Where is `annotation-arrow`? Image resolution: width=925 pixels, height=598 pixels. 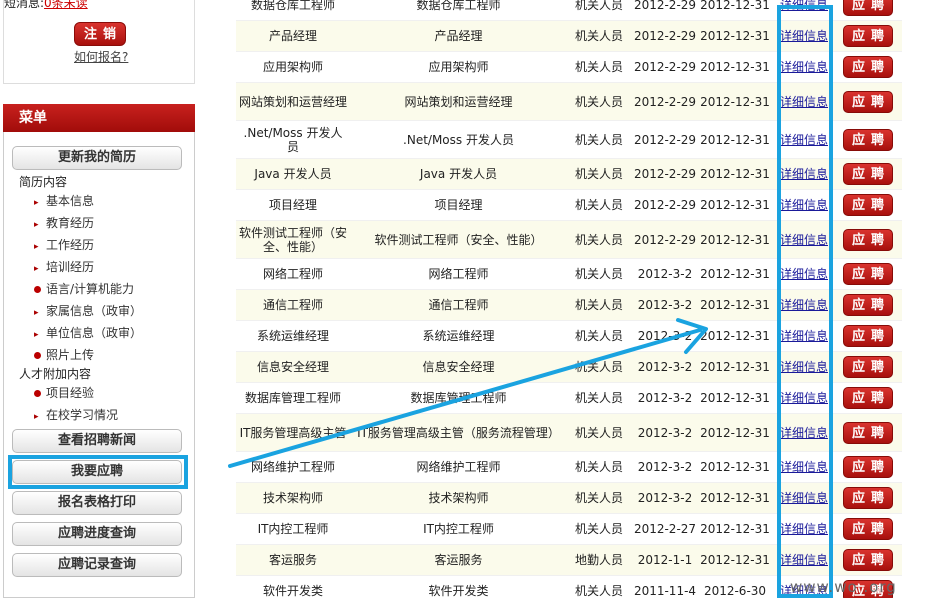 annotation-arrow is located at coordinates (468, 393).